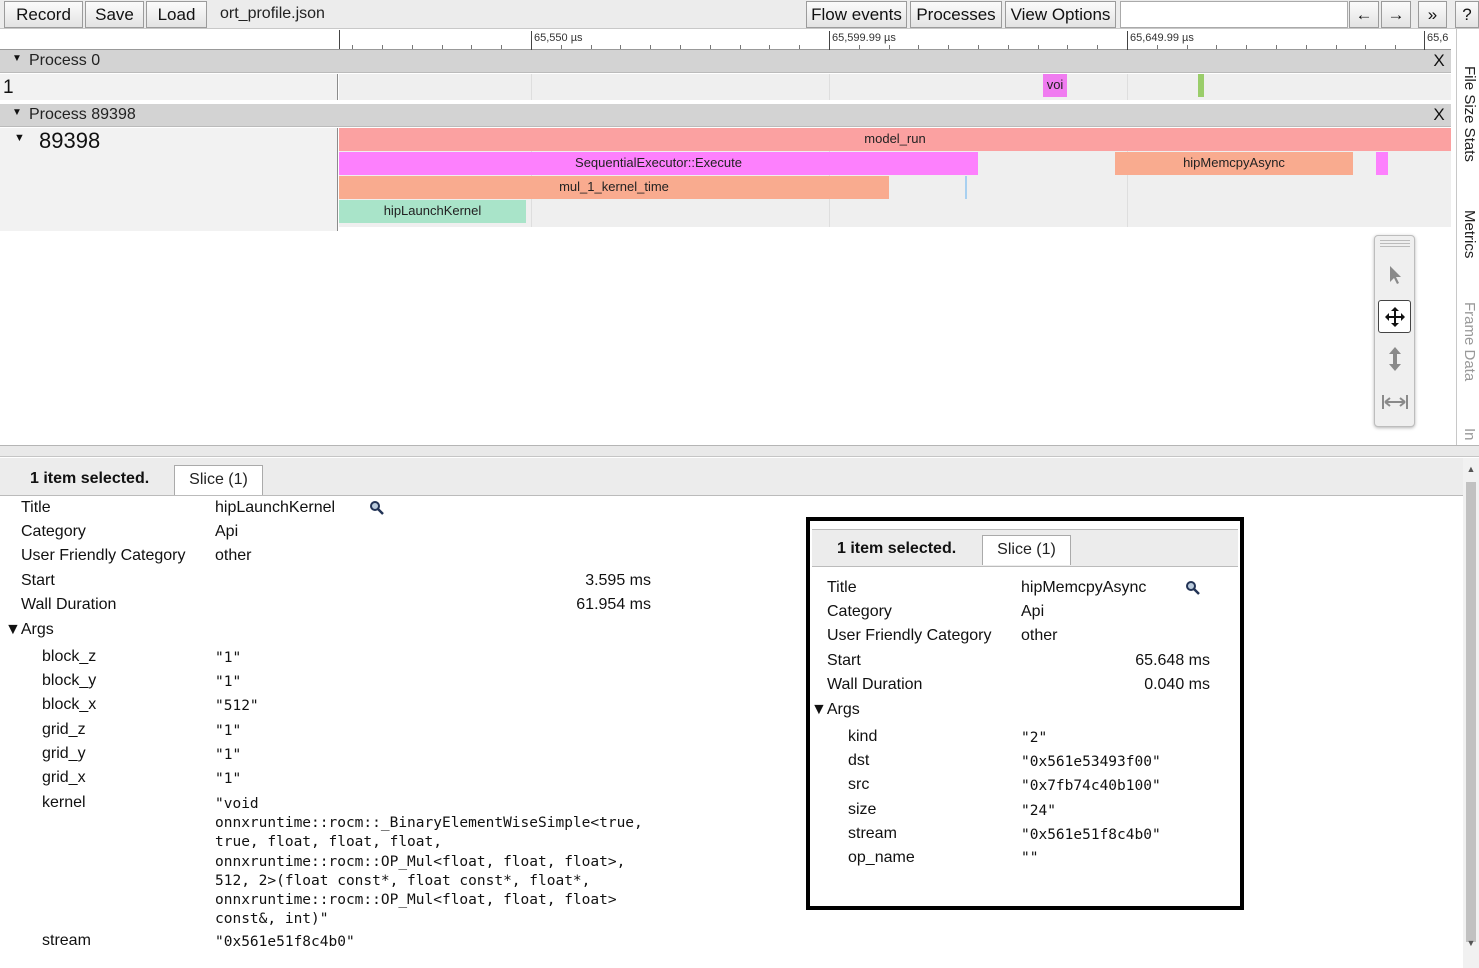 The width and height of the screenshot is (1479, 968). What do you see at coordinates (859, 760) in the screenshot?
I see `arg-key: dst` at bounding box center [859, 760].